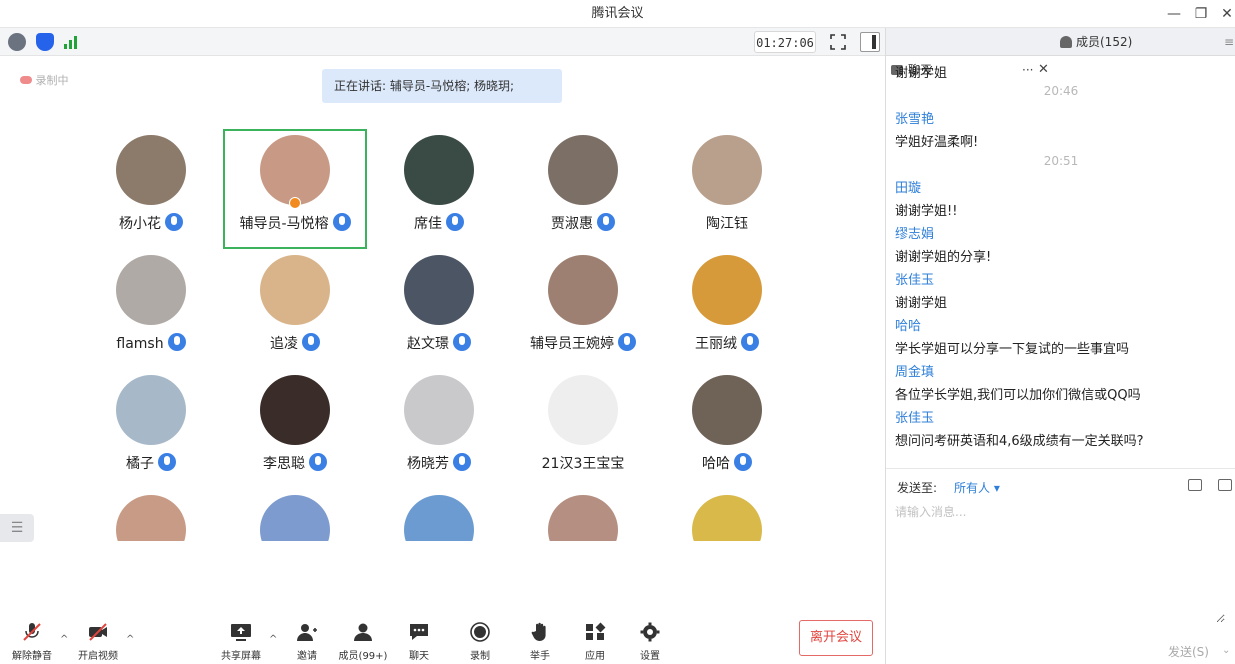 The image size is (1235, 664). Describe the element at coordinates (908, 186) in the screenshot. I see `message-sender: 田璇` at that location.